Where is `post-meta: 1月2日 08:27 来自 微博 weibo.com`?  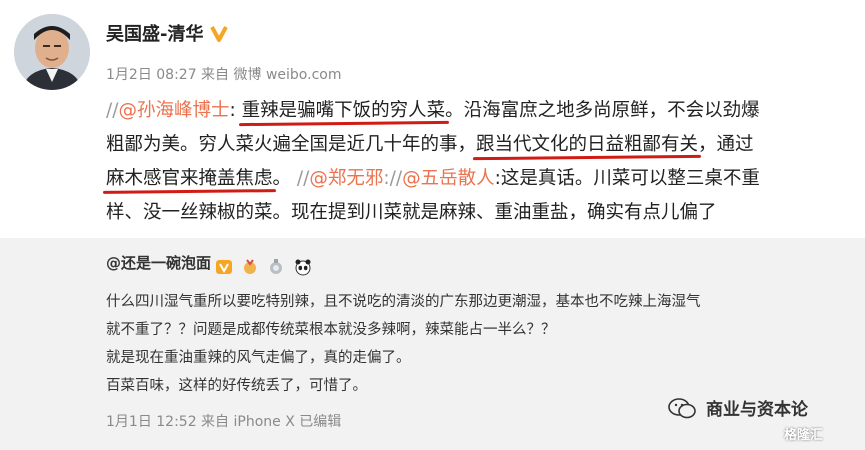
post-meta: 1月2日 08:27 来自 微博 weibo.com is located at coordinates (224, 75).